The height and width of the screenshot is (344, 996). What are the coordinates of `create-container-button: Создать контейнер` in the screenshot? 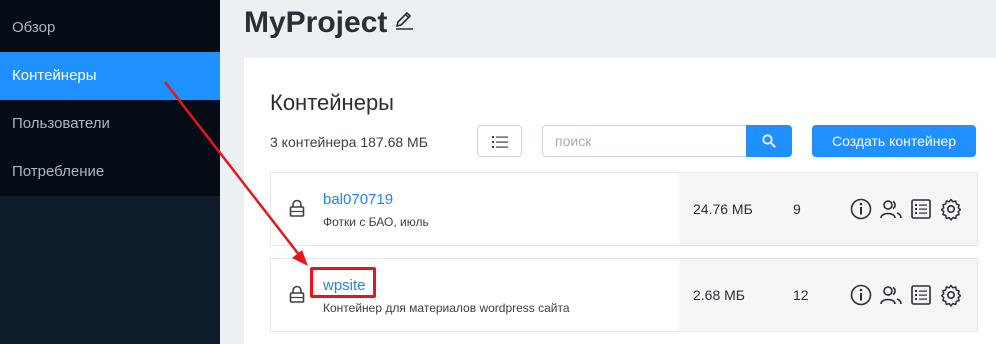 It's located at (894, 141).